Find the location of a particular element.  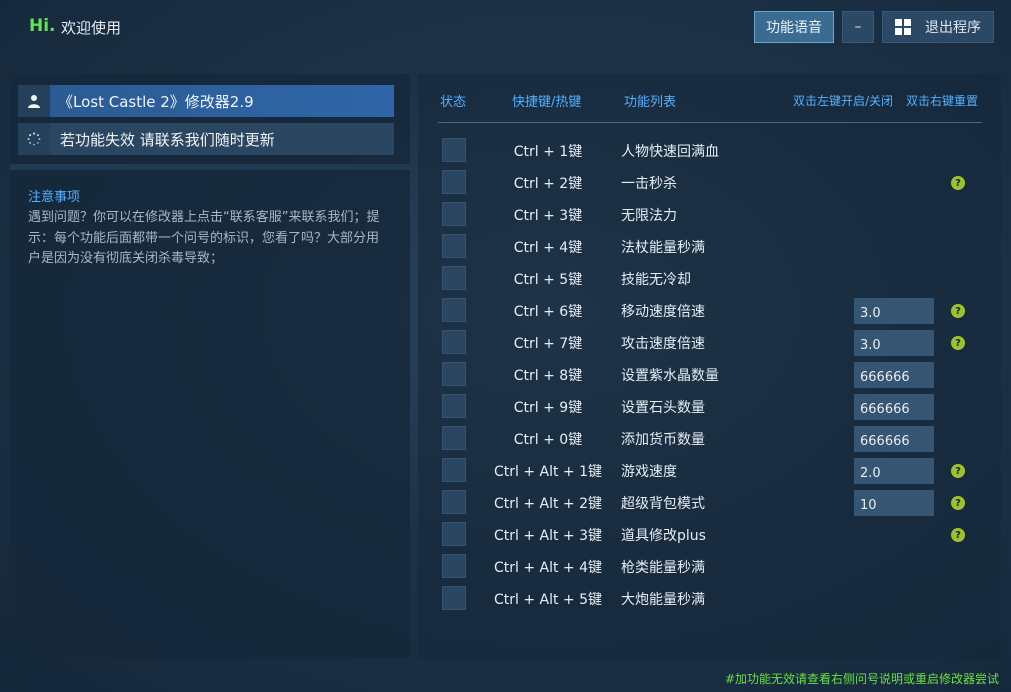

notes-title: 注意事项 is located at coordinates (54, 197).